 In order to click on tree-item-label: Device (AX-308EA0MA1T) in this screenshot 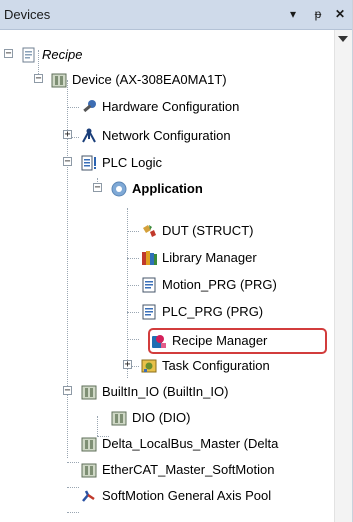, I will do `click(149, 79)`.